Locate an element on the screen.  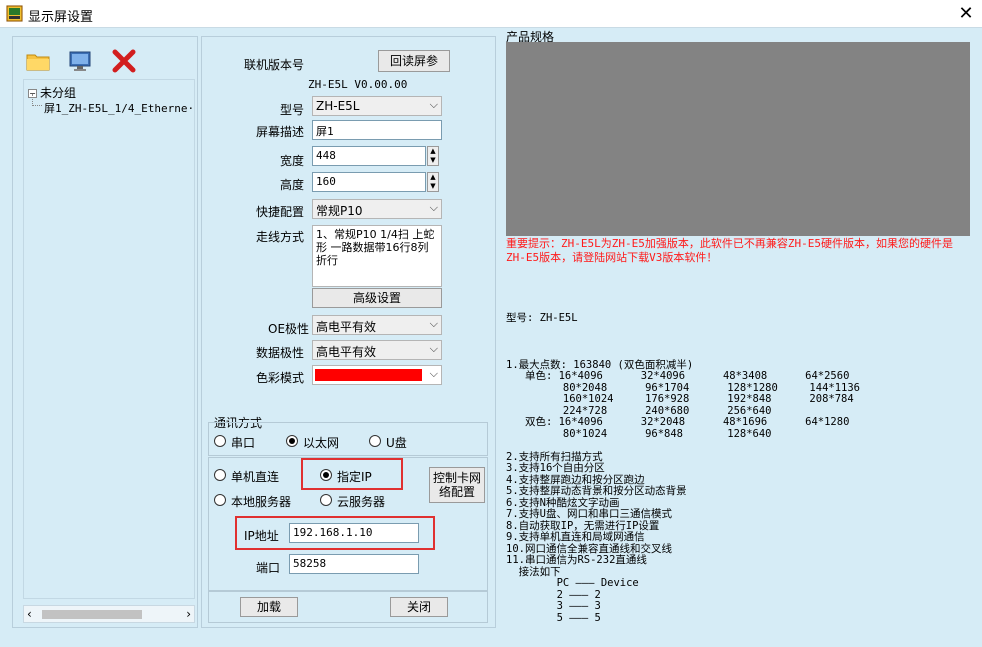
radio-direct is located at coordinates (220, 475).